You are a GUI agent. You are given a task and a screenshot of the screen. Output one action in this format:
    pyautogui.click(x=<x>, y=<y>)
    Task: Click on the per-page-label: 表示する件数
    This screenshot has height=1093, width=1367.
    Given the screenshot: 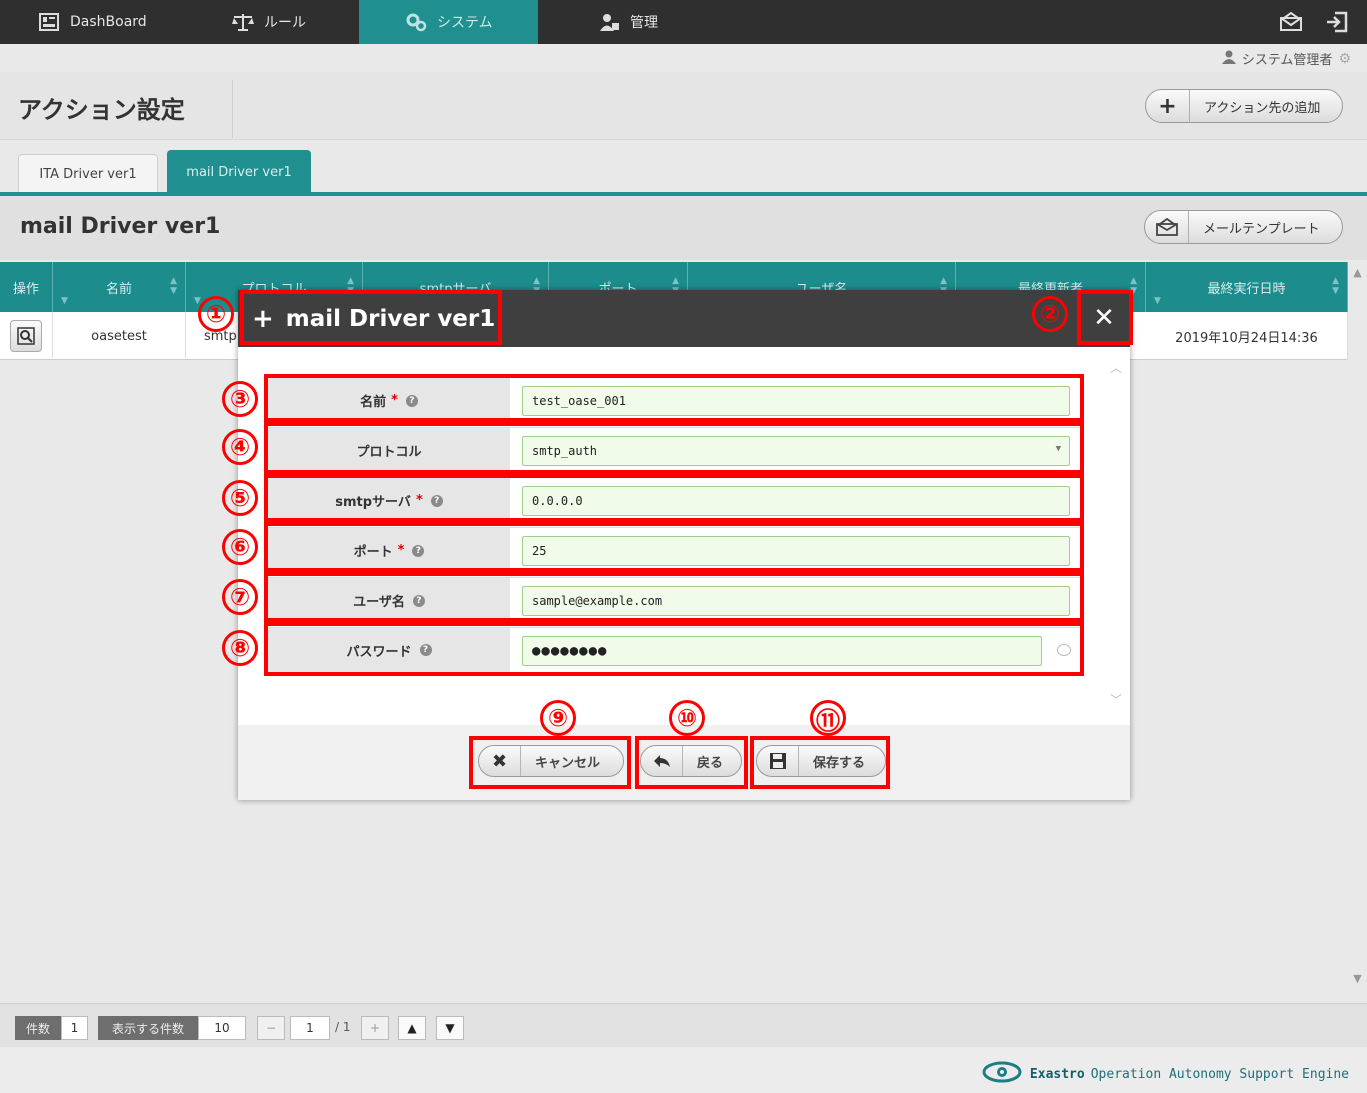 What is the action you would take?
    pyautogui.click(x=148, y=1028)
    